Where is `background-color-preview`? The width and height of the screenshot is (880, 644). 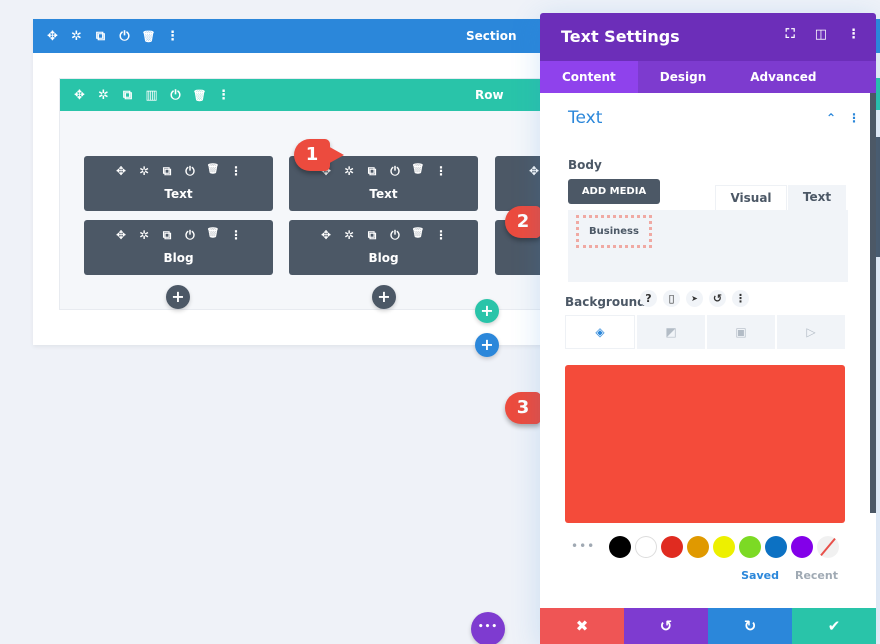 background-color-preview is located at coordinates (705, 444).